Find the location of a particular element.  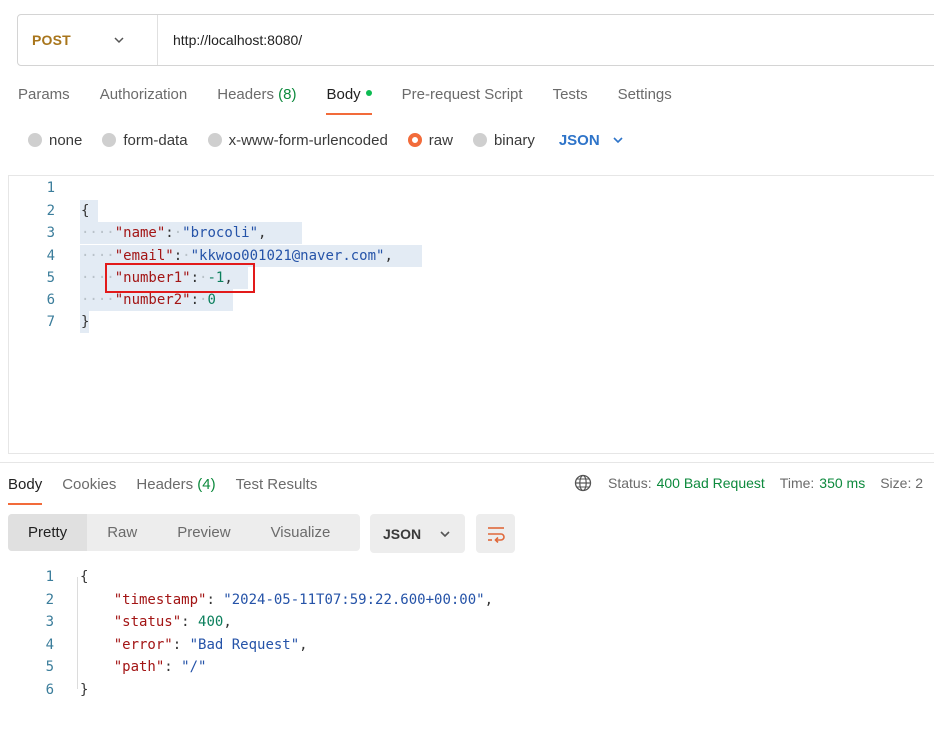

wrap-lines-button is located at coordinates (495, 533).